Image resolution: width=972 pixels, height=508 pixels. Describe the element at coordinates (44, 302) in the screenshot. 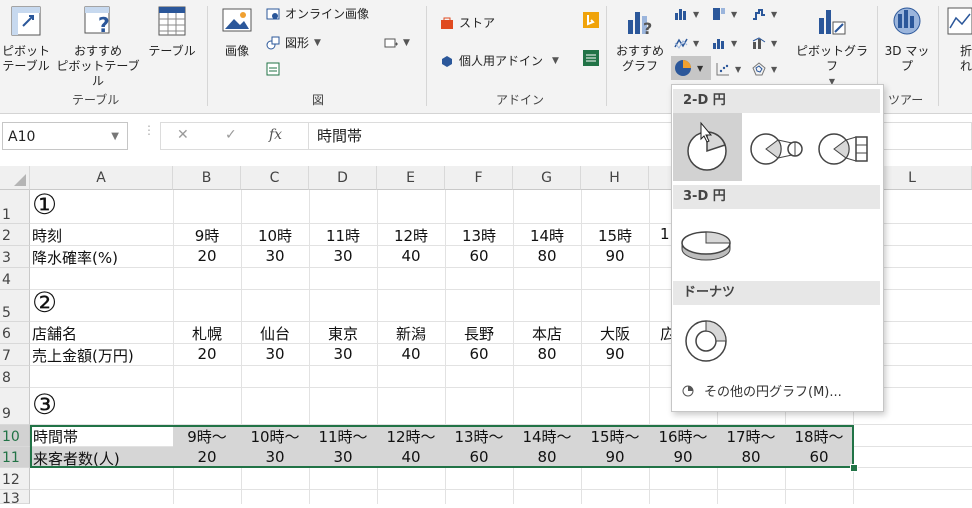

I see `cell-a5: ②` at that location.